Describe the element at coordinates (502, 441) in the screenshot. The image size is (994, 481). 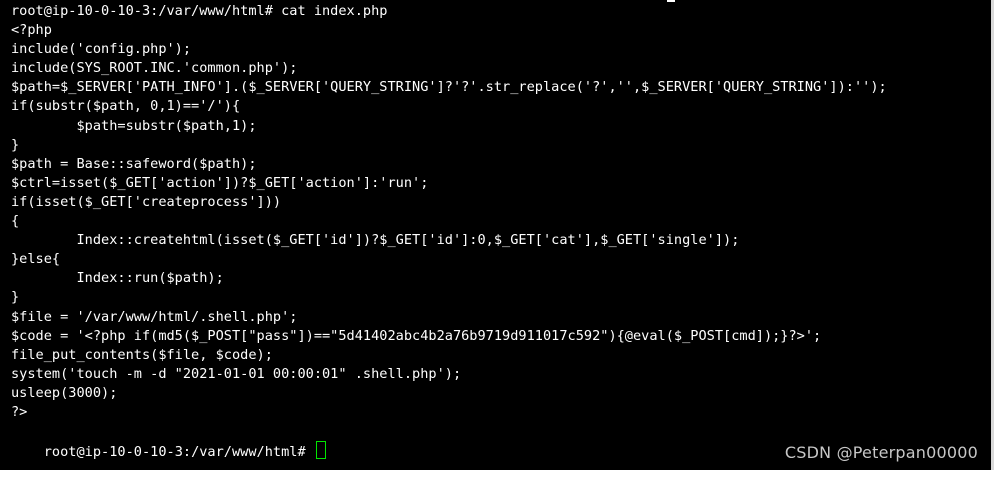
I see `terminal-prompt-line: root@ip-10-0-10-3:/var/www/html#` at that location.